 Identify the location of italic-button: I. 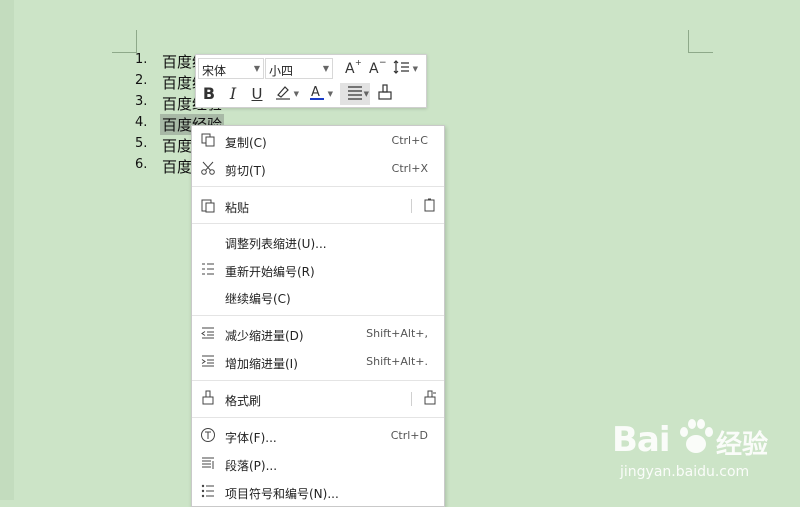
(233, 94).